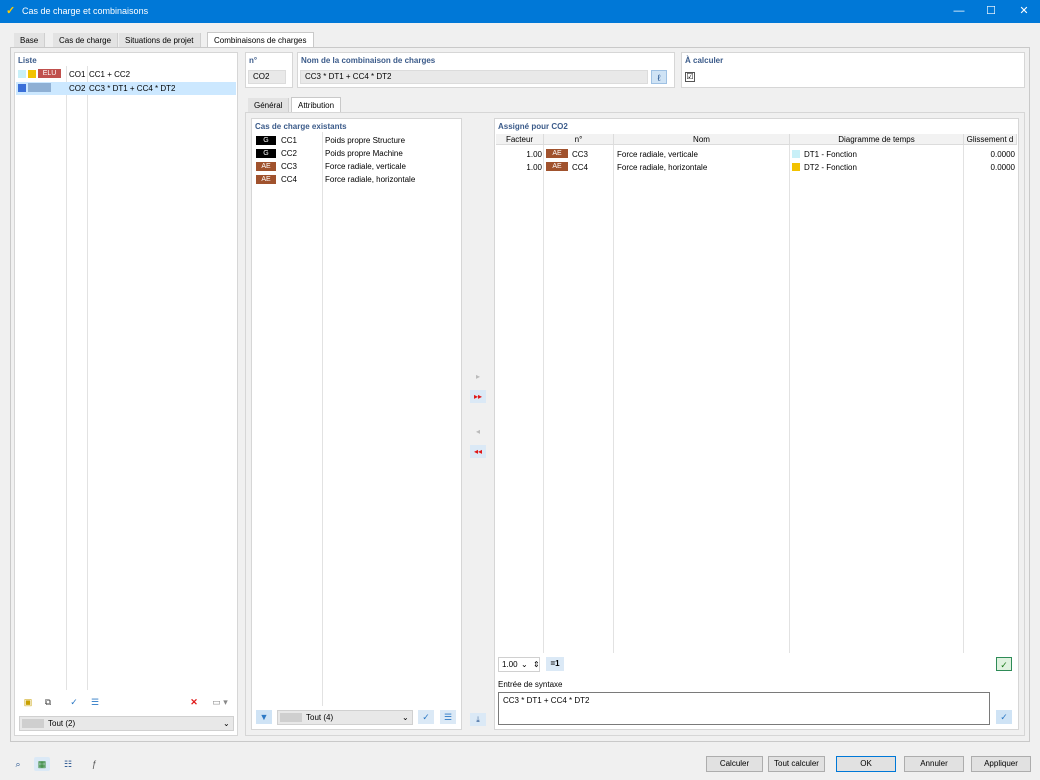  What do you see at coordinates (1001, 764) in the screenshot?
I see `appliquer-button: Appliquer` at bounding box center [1001, 764].